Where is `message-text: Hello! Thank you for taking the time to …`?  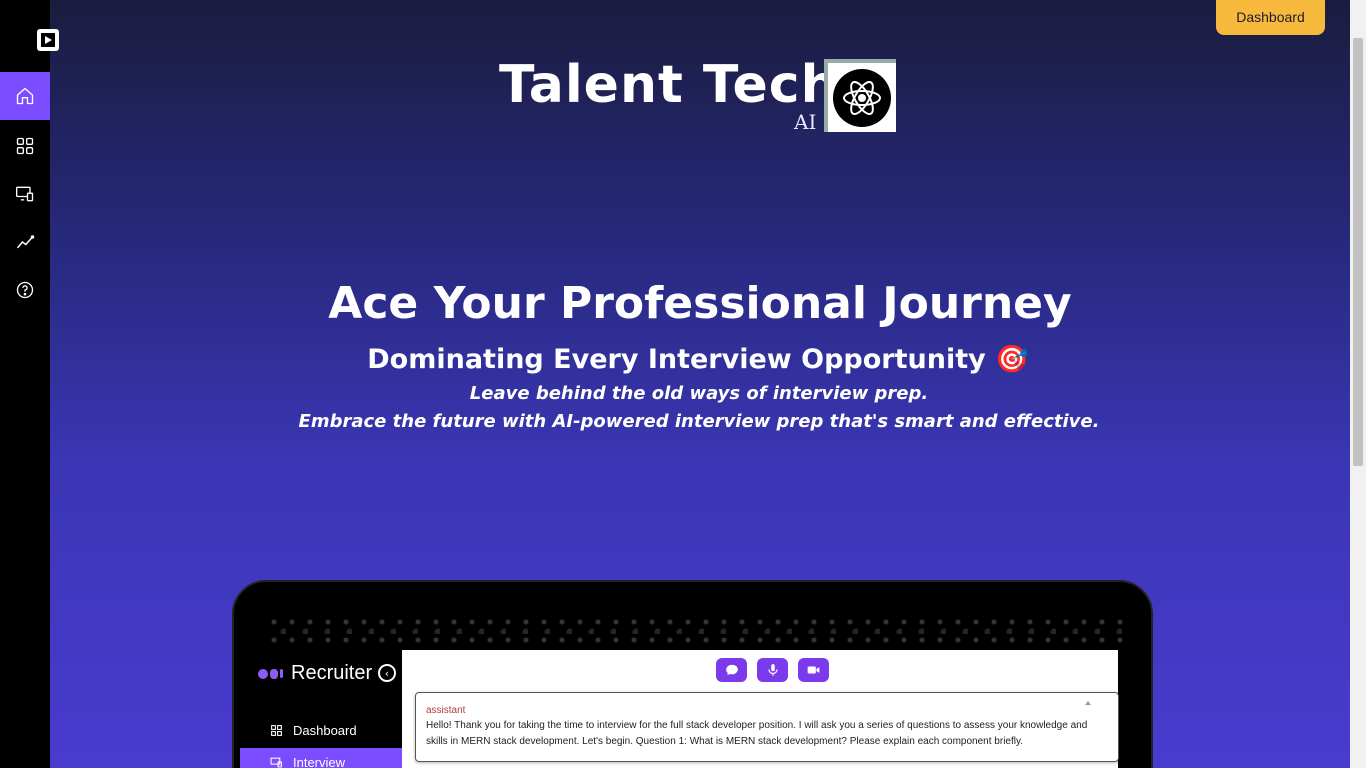 message-text: Hello! Thank you for taking the time to … is located at coordinates (757, 733).